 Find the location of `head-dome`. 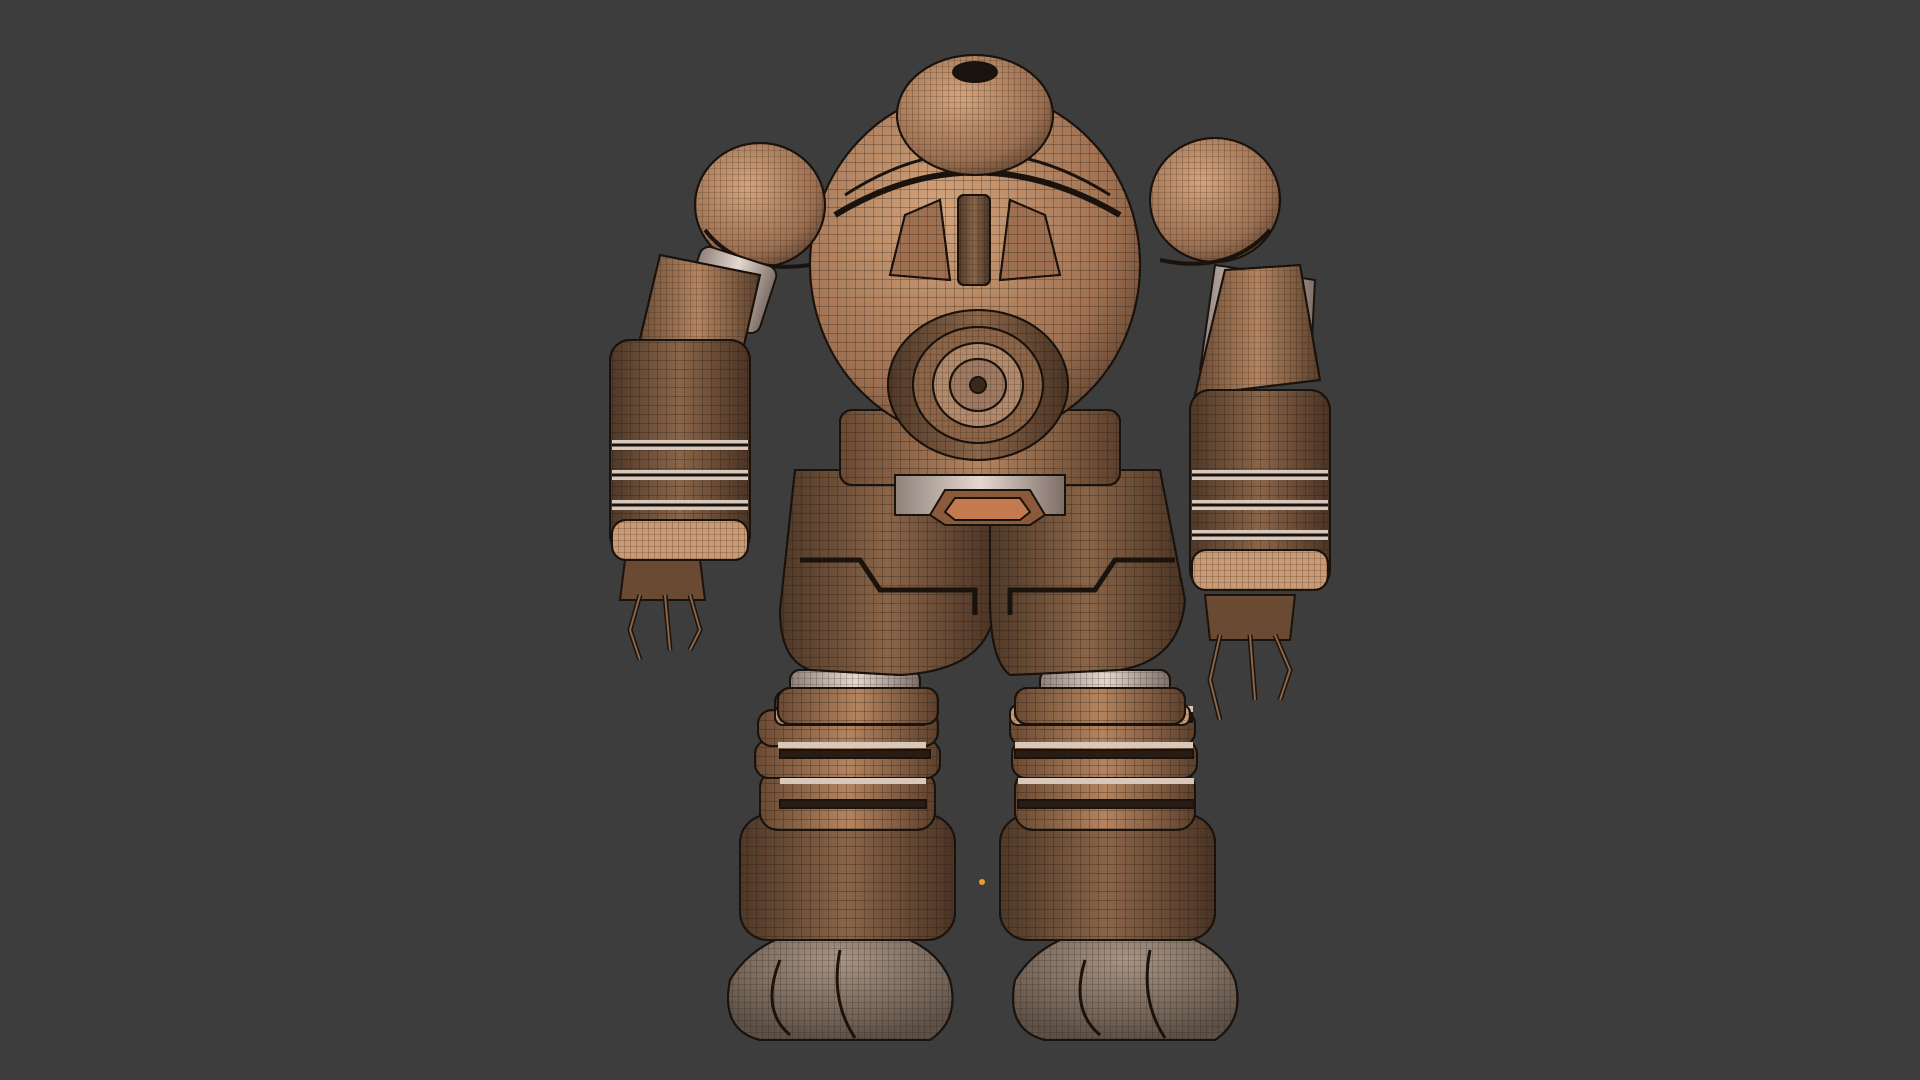

head-dome is located at coordinates (975, 115).